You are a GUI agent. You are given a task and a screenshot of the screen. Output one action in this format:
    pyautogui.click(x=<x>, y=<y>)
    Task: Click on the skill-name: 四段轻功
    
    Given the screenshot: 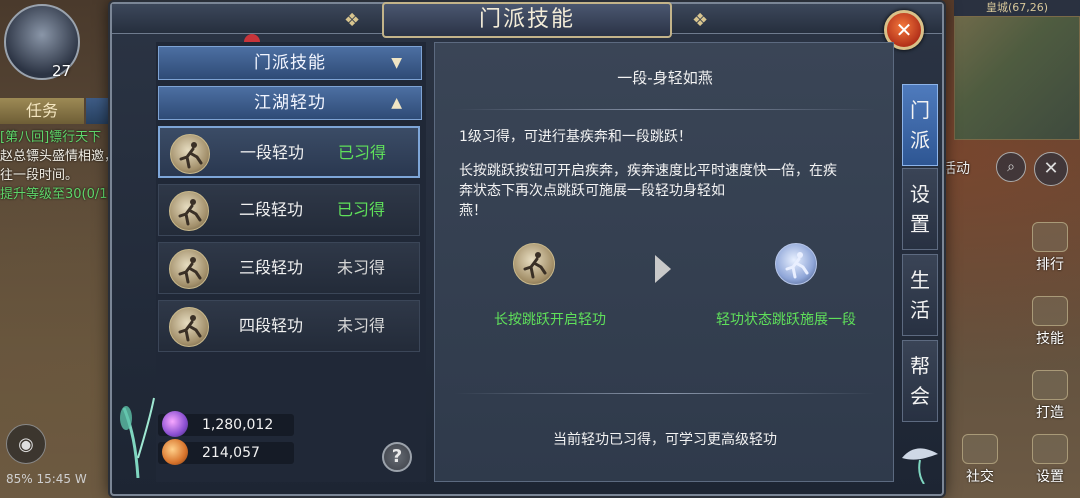 What is the action you would take?
    pyautogui.click(x=271, y=325)
    